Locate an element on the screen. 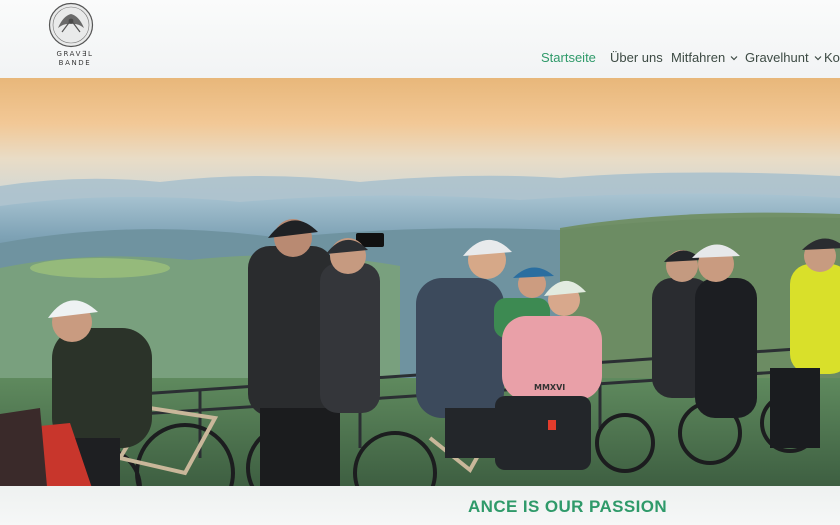  nav-item-mitfahren: Mitfahren is located at coordinates (704, 57).